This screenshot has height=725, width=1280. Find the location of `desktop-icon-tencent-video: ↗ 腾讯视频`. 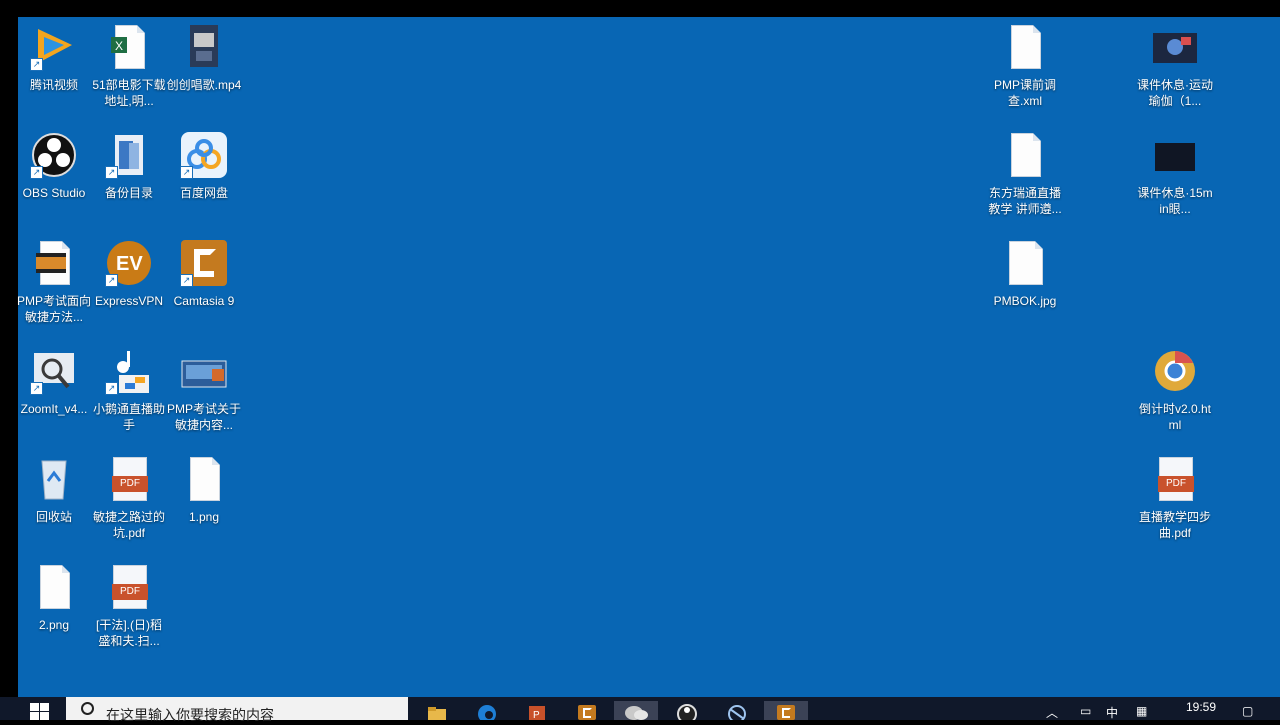

desktop-icon-tencent-video: ↗ 腾讯视频 is located at coordinates (54, 58).